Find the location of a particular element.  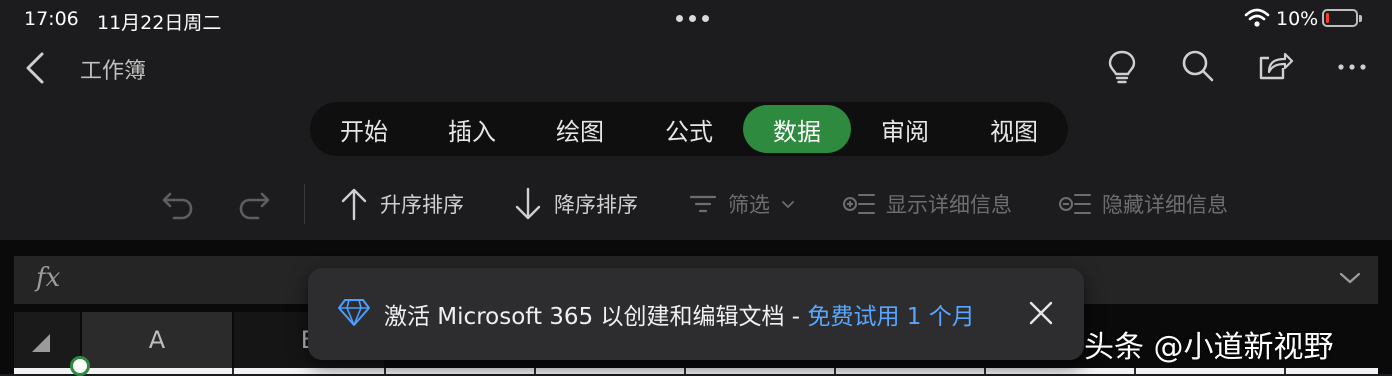

select-all-triangle-icon is located at coordinates (41, 343).